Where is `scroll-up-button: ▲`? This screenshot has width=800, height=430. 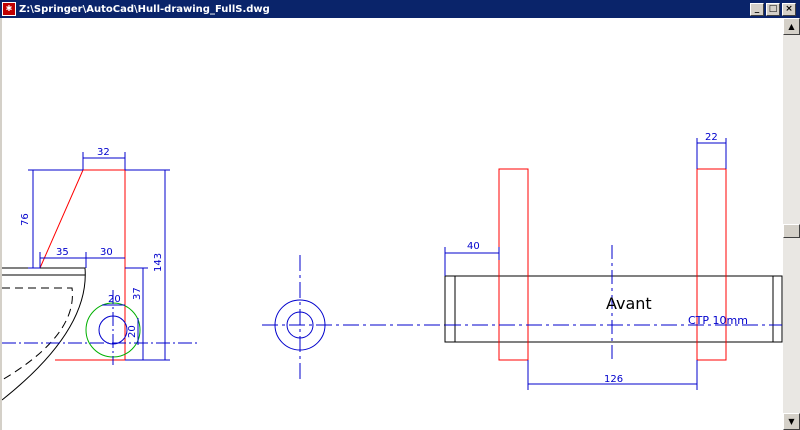 scroll-up-button: ▲ is located at coordinates (791, 26).